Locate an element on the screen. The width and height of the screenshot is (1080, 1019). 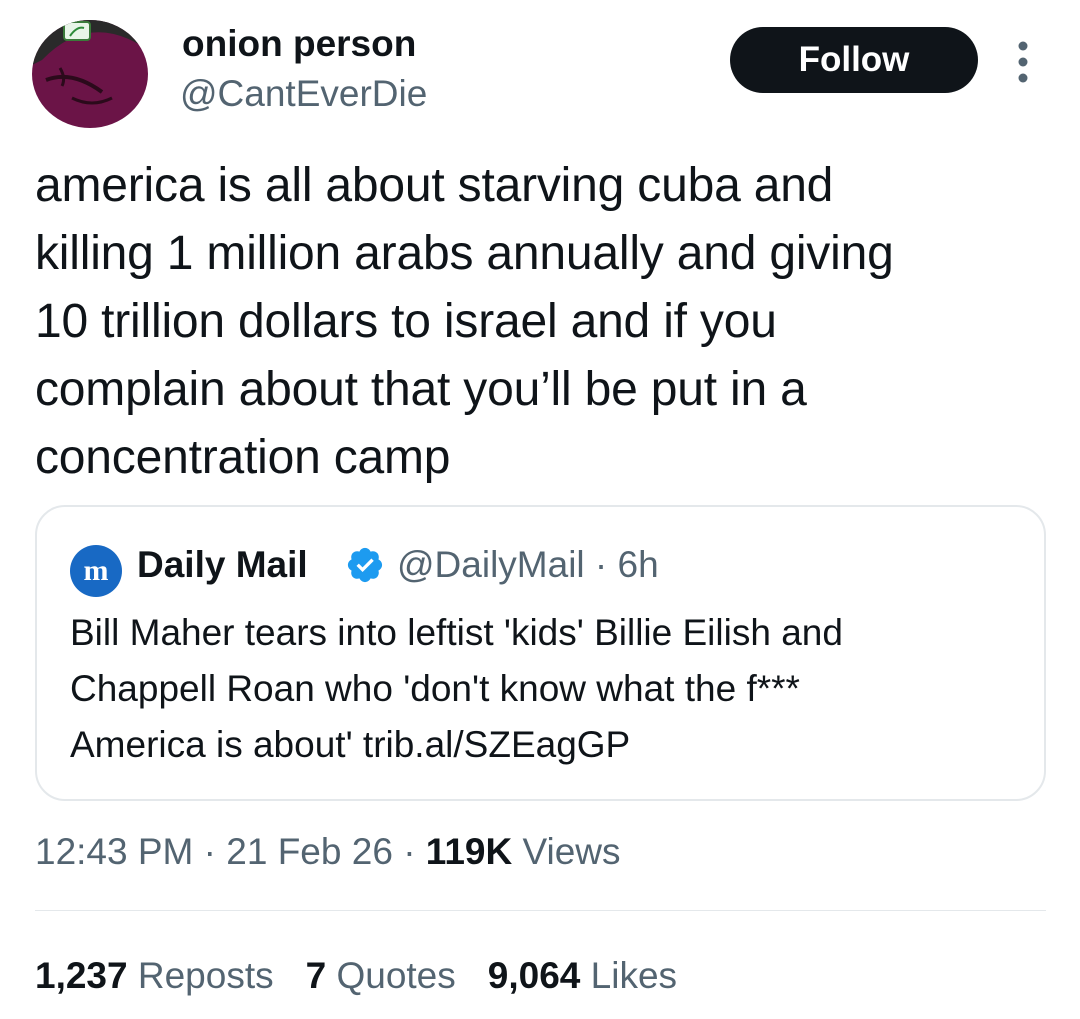
tweet-line: complain about that you’ll be put in a is located at coordinates (421, 389).